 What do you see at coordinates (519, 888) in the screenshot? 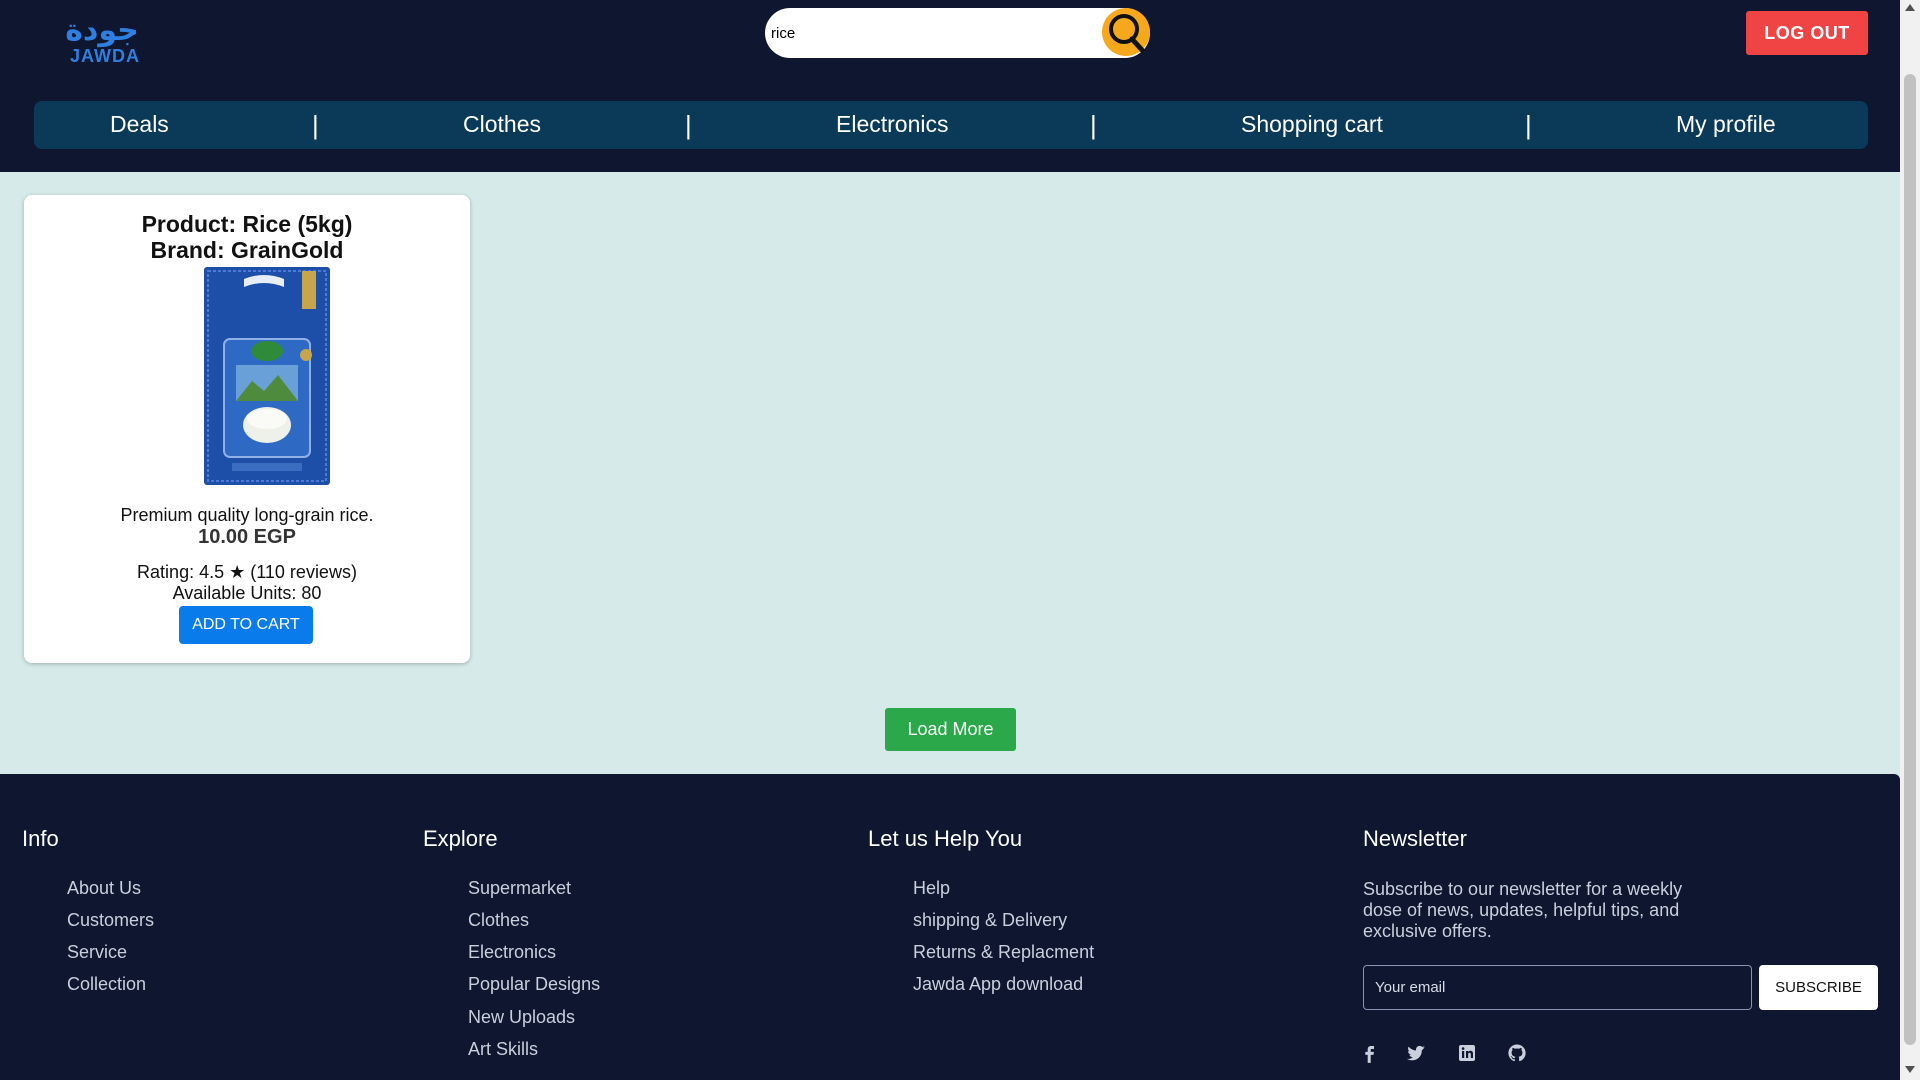
I see `footer-link-supermarket: Supermarket` at bounding box center [519, 888].